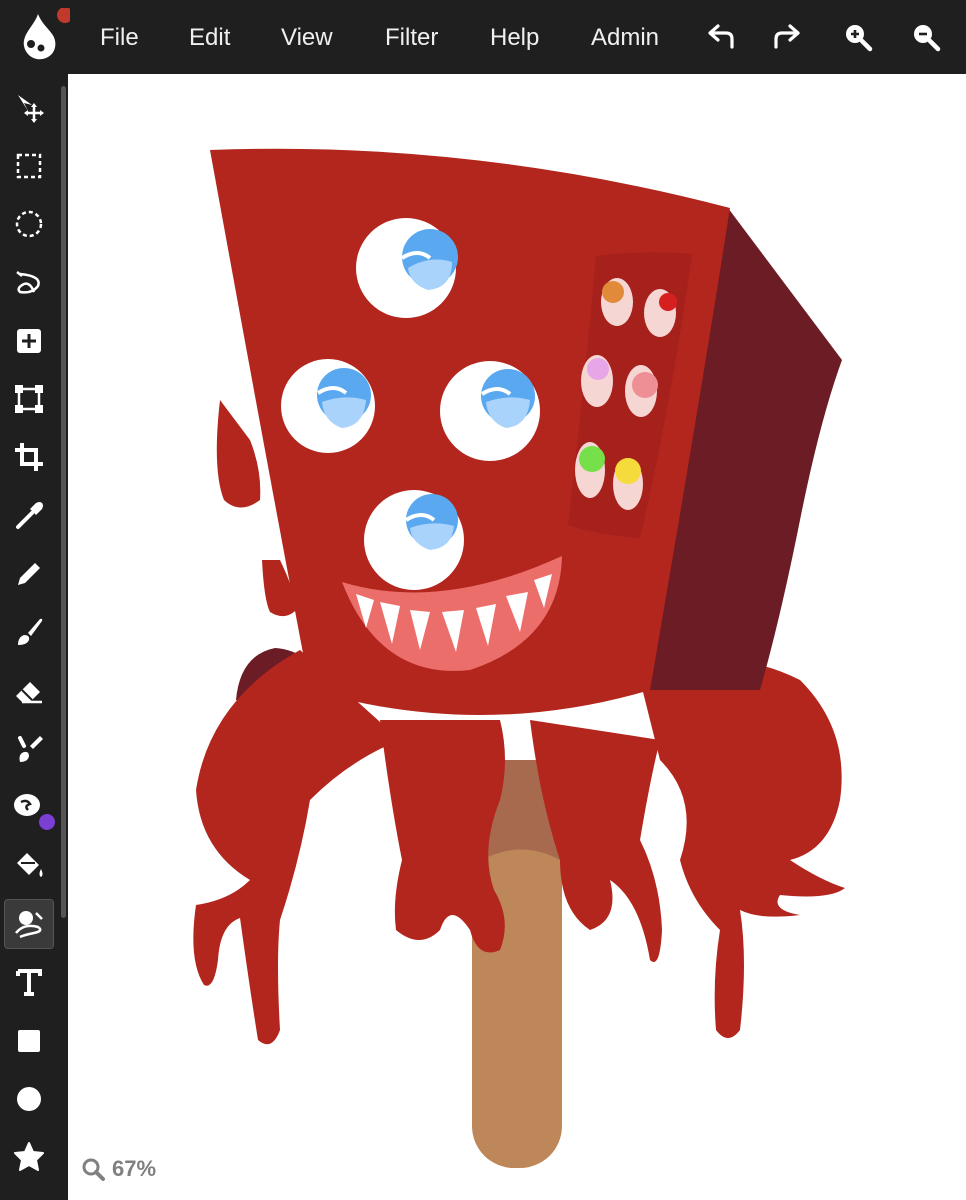  I want to click on add-layer-tool, so click(29, 341).